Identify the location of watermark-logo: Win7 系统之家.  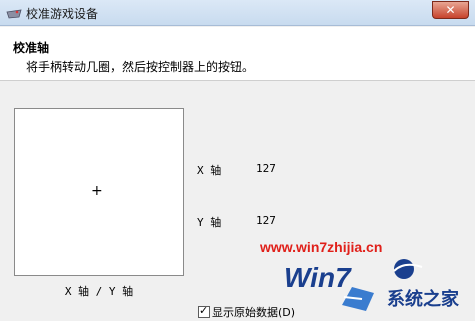
(372, 285).